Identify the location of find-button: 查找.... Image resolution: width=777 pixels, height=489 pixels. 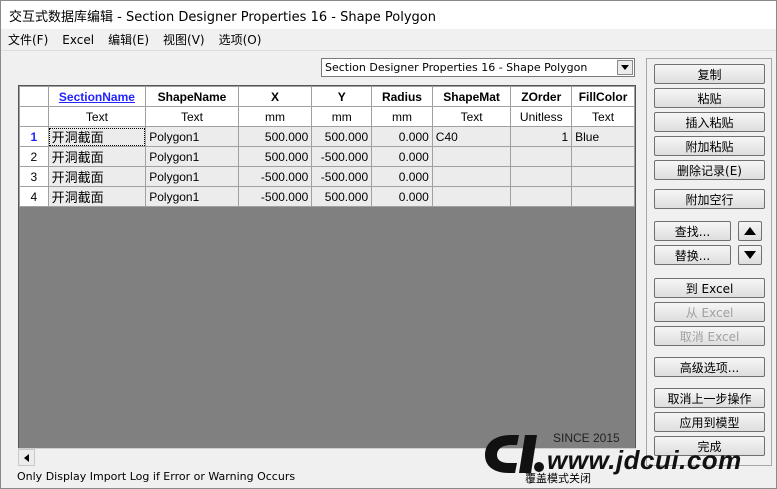
(692, 231).